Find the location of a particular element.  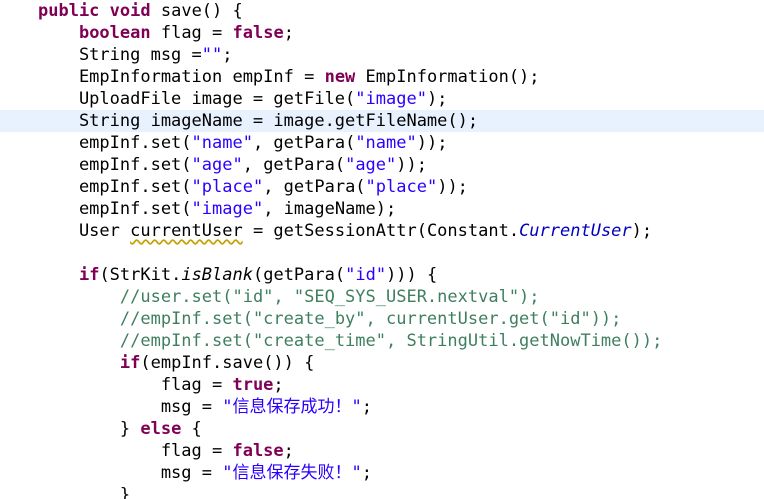

token-str: "信息保存失败！" is located at coordinates (292, 473).